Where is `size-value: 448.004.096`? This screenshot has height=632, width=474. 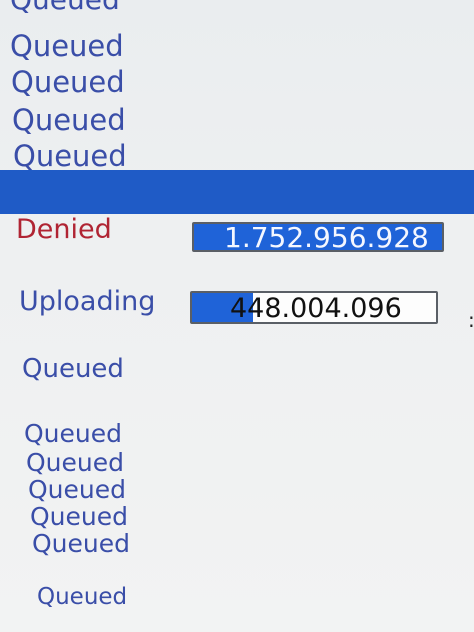
size-value: 448.004.096 is located at coordinates (316, 308).